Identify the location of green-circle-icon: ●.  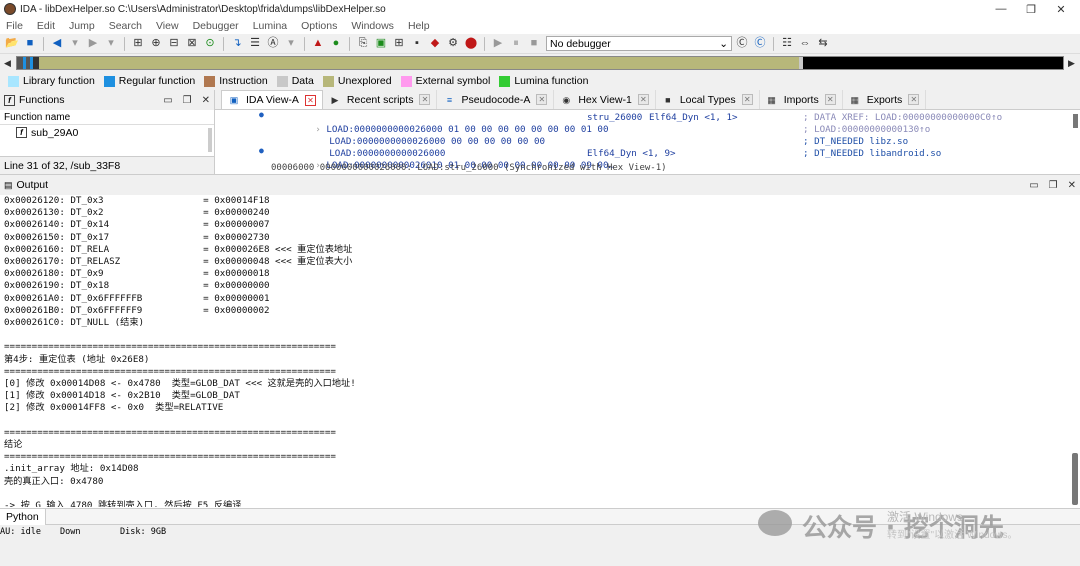
(336, 44).